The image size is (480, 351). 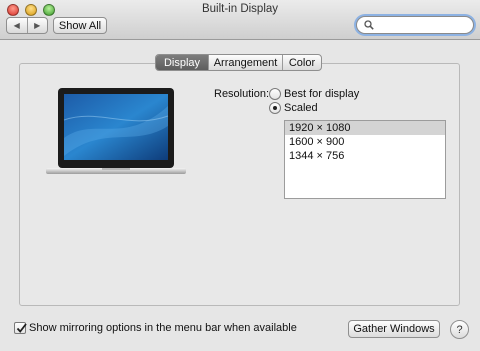 I want to click on checkmark-icon, so click(x=21, y=328).